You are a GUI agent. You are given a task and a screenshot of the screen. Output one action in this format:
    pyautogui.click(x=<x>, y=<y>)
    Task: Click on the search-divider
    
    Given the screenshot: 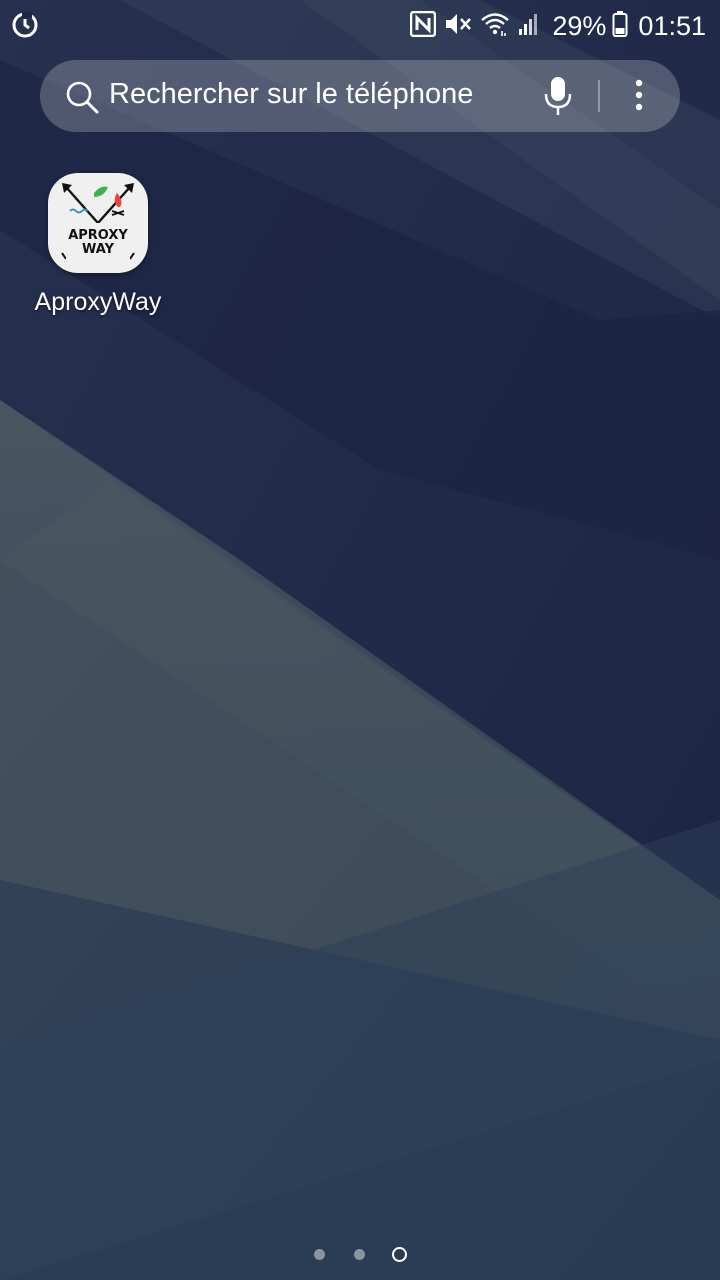 What is the action you would take?
    pyautogui.click(x=599, y=96)
    